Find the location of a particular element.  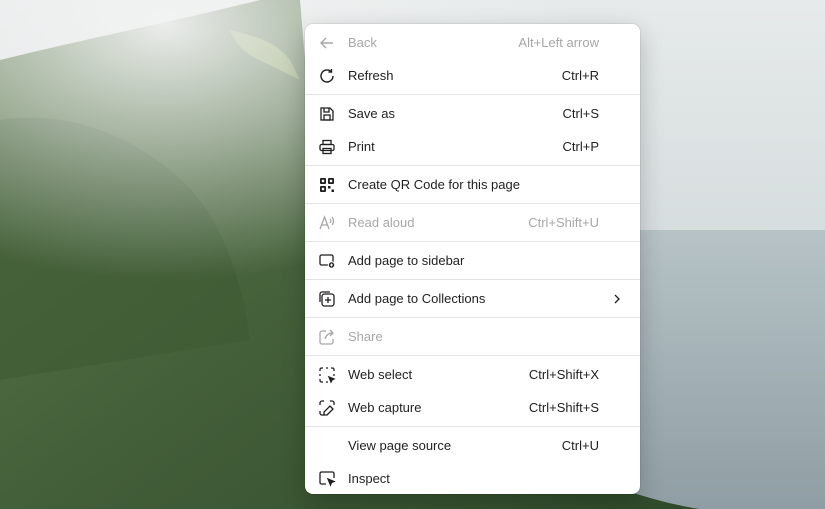

share-icon is located at coordinates (327, 337).